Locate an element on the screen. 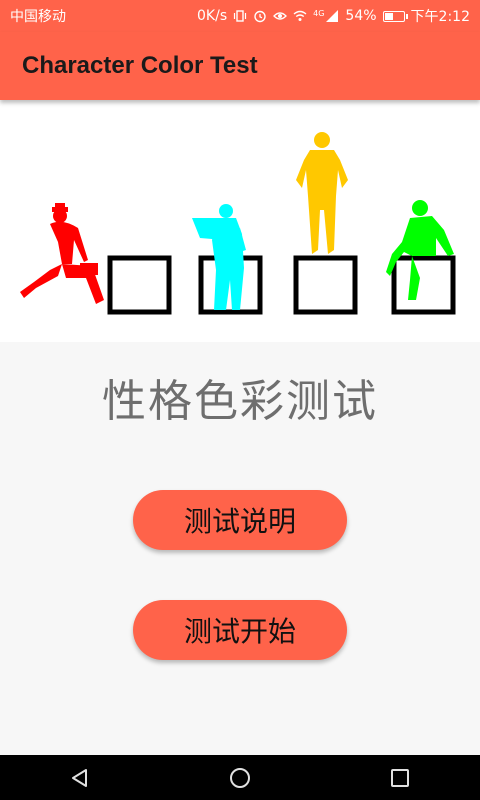 Image resolution: width=480 pixels, height=800 pixels. status-bar: 中国移动 0K/s 4G 54% 下午2:12 is located at coordinates (240, 16).